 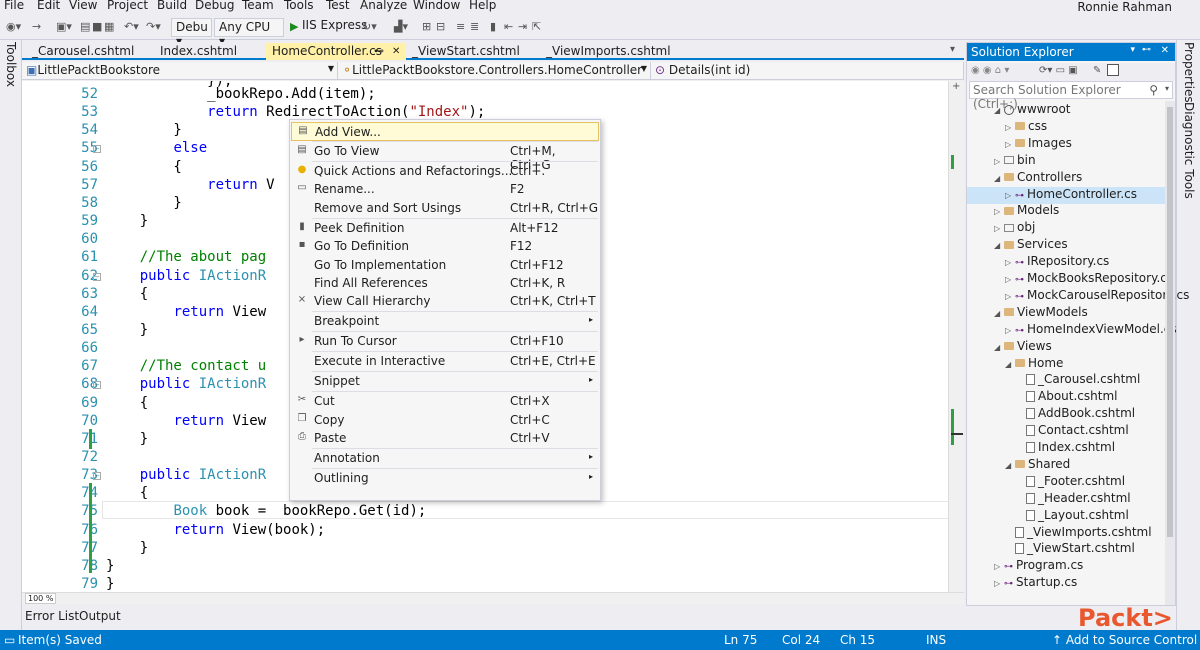 What do you see at coordinates (13, 26) in the screenshot?
I see `back-icon: ◉▾` at bounding box center [13, 26].